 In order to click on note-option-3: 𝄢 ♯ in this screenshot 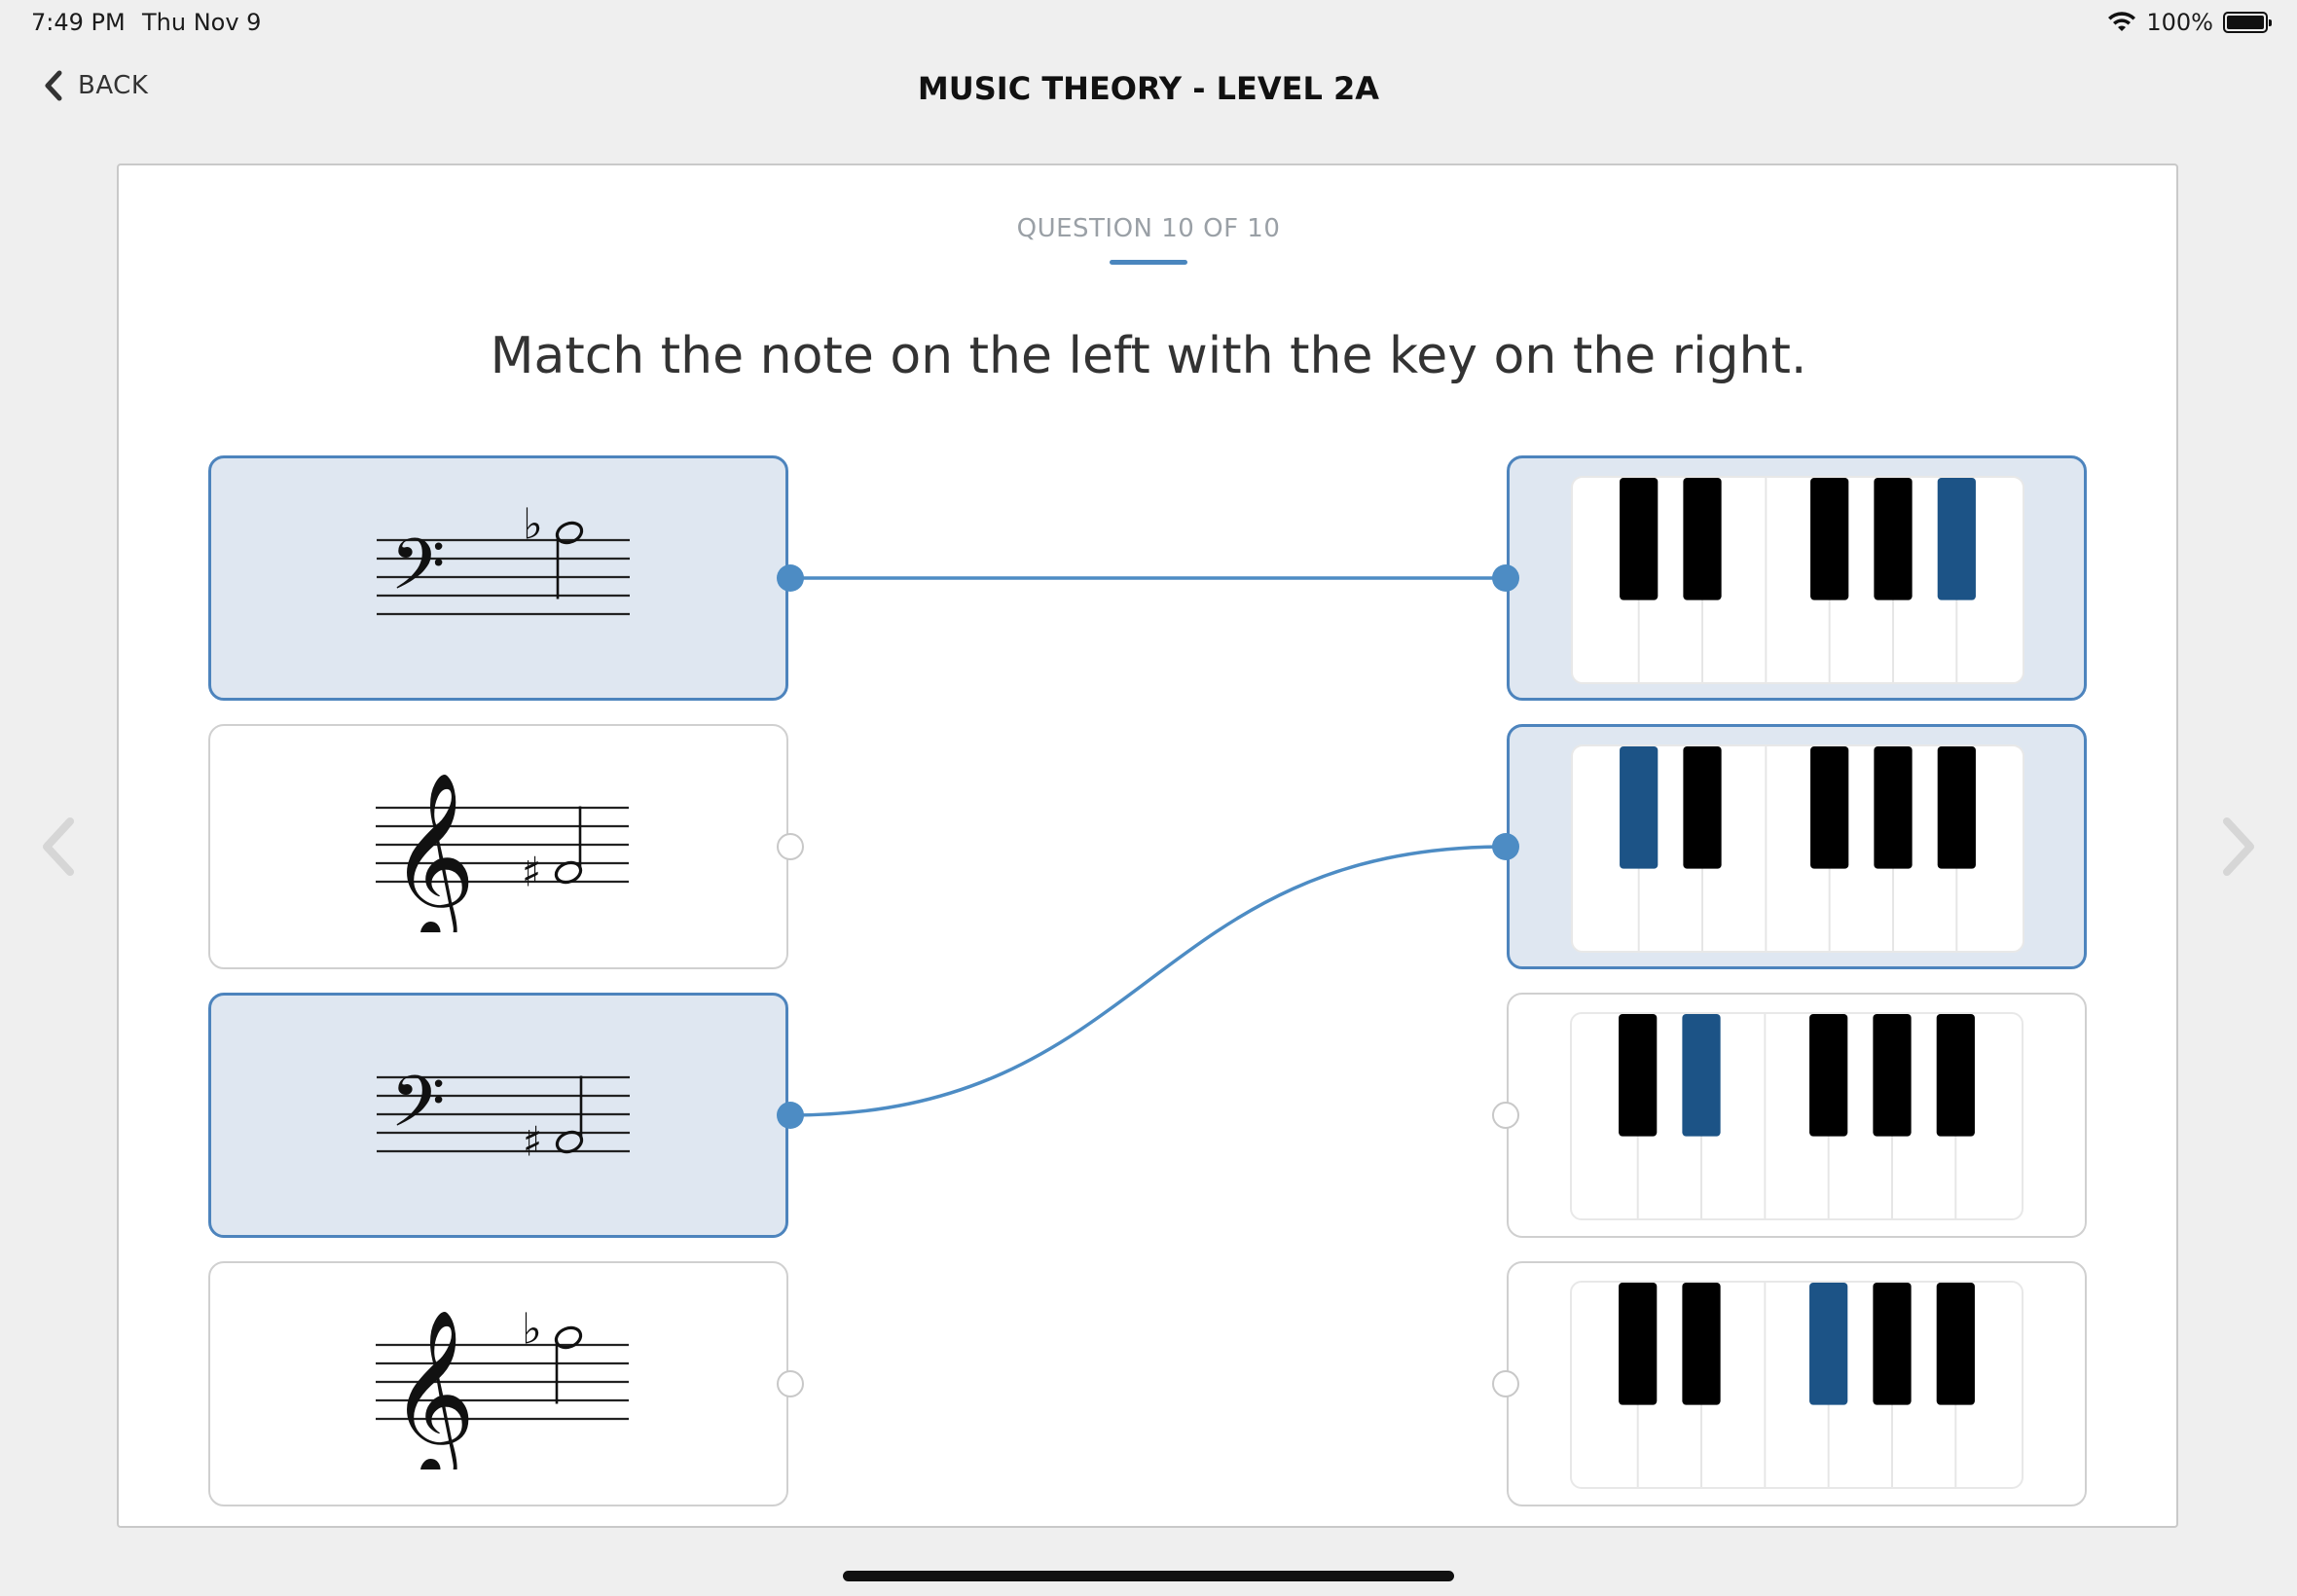, I will do `click(498, 1115)`.